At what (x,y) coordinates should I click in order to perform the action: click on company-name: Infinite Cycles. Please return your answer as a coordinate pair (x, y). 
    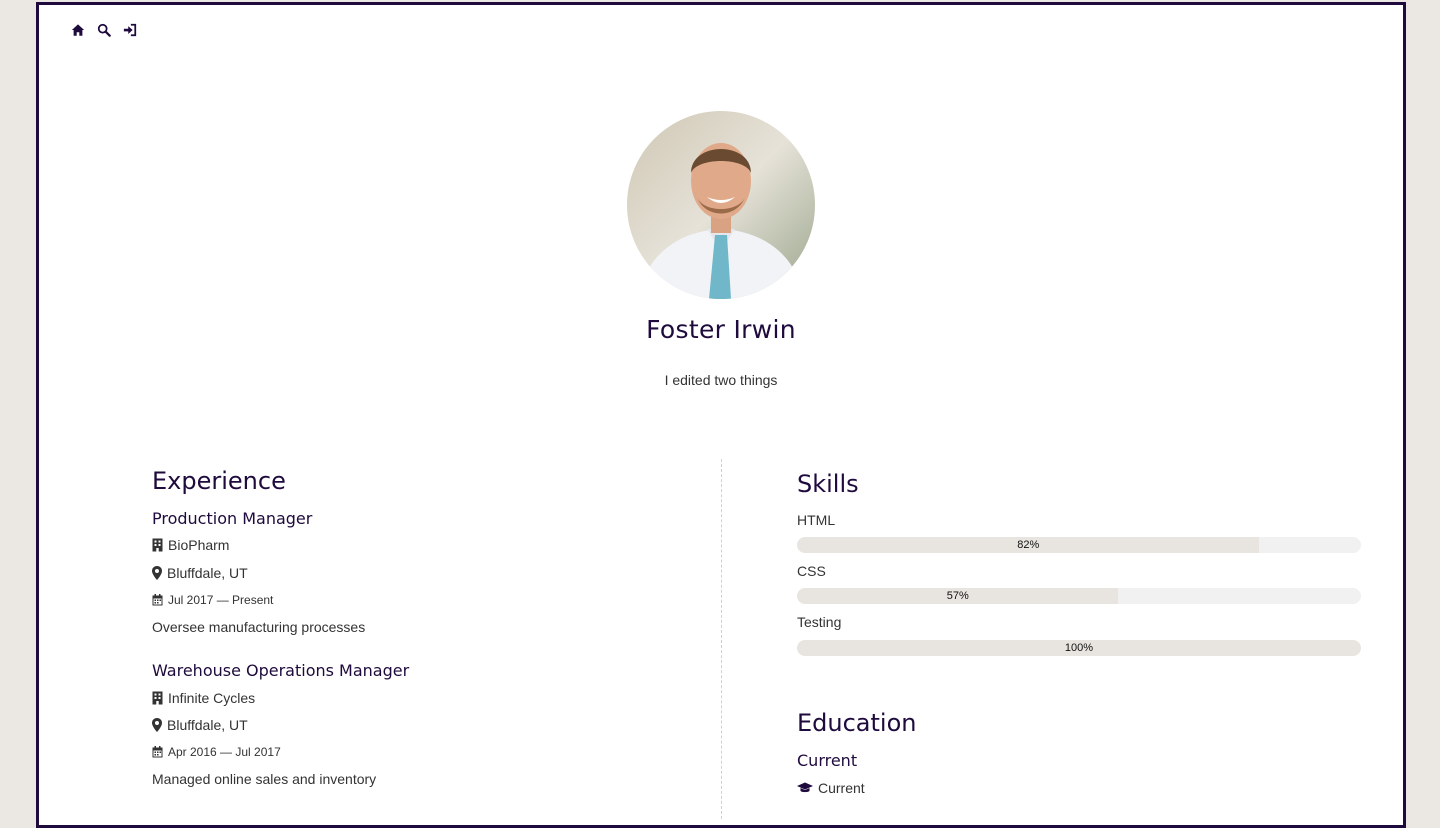
    Looking at the image, I should click on (212, 698).